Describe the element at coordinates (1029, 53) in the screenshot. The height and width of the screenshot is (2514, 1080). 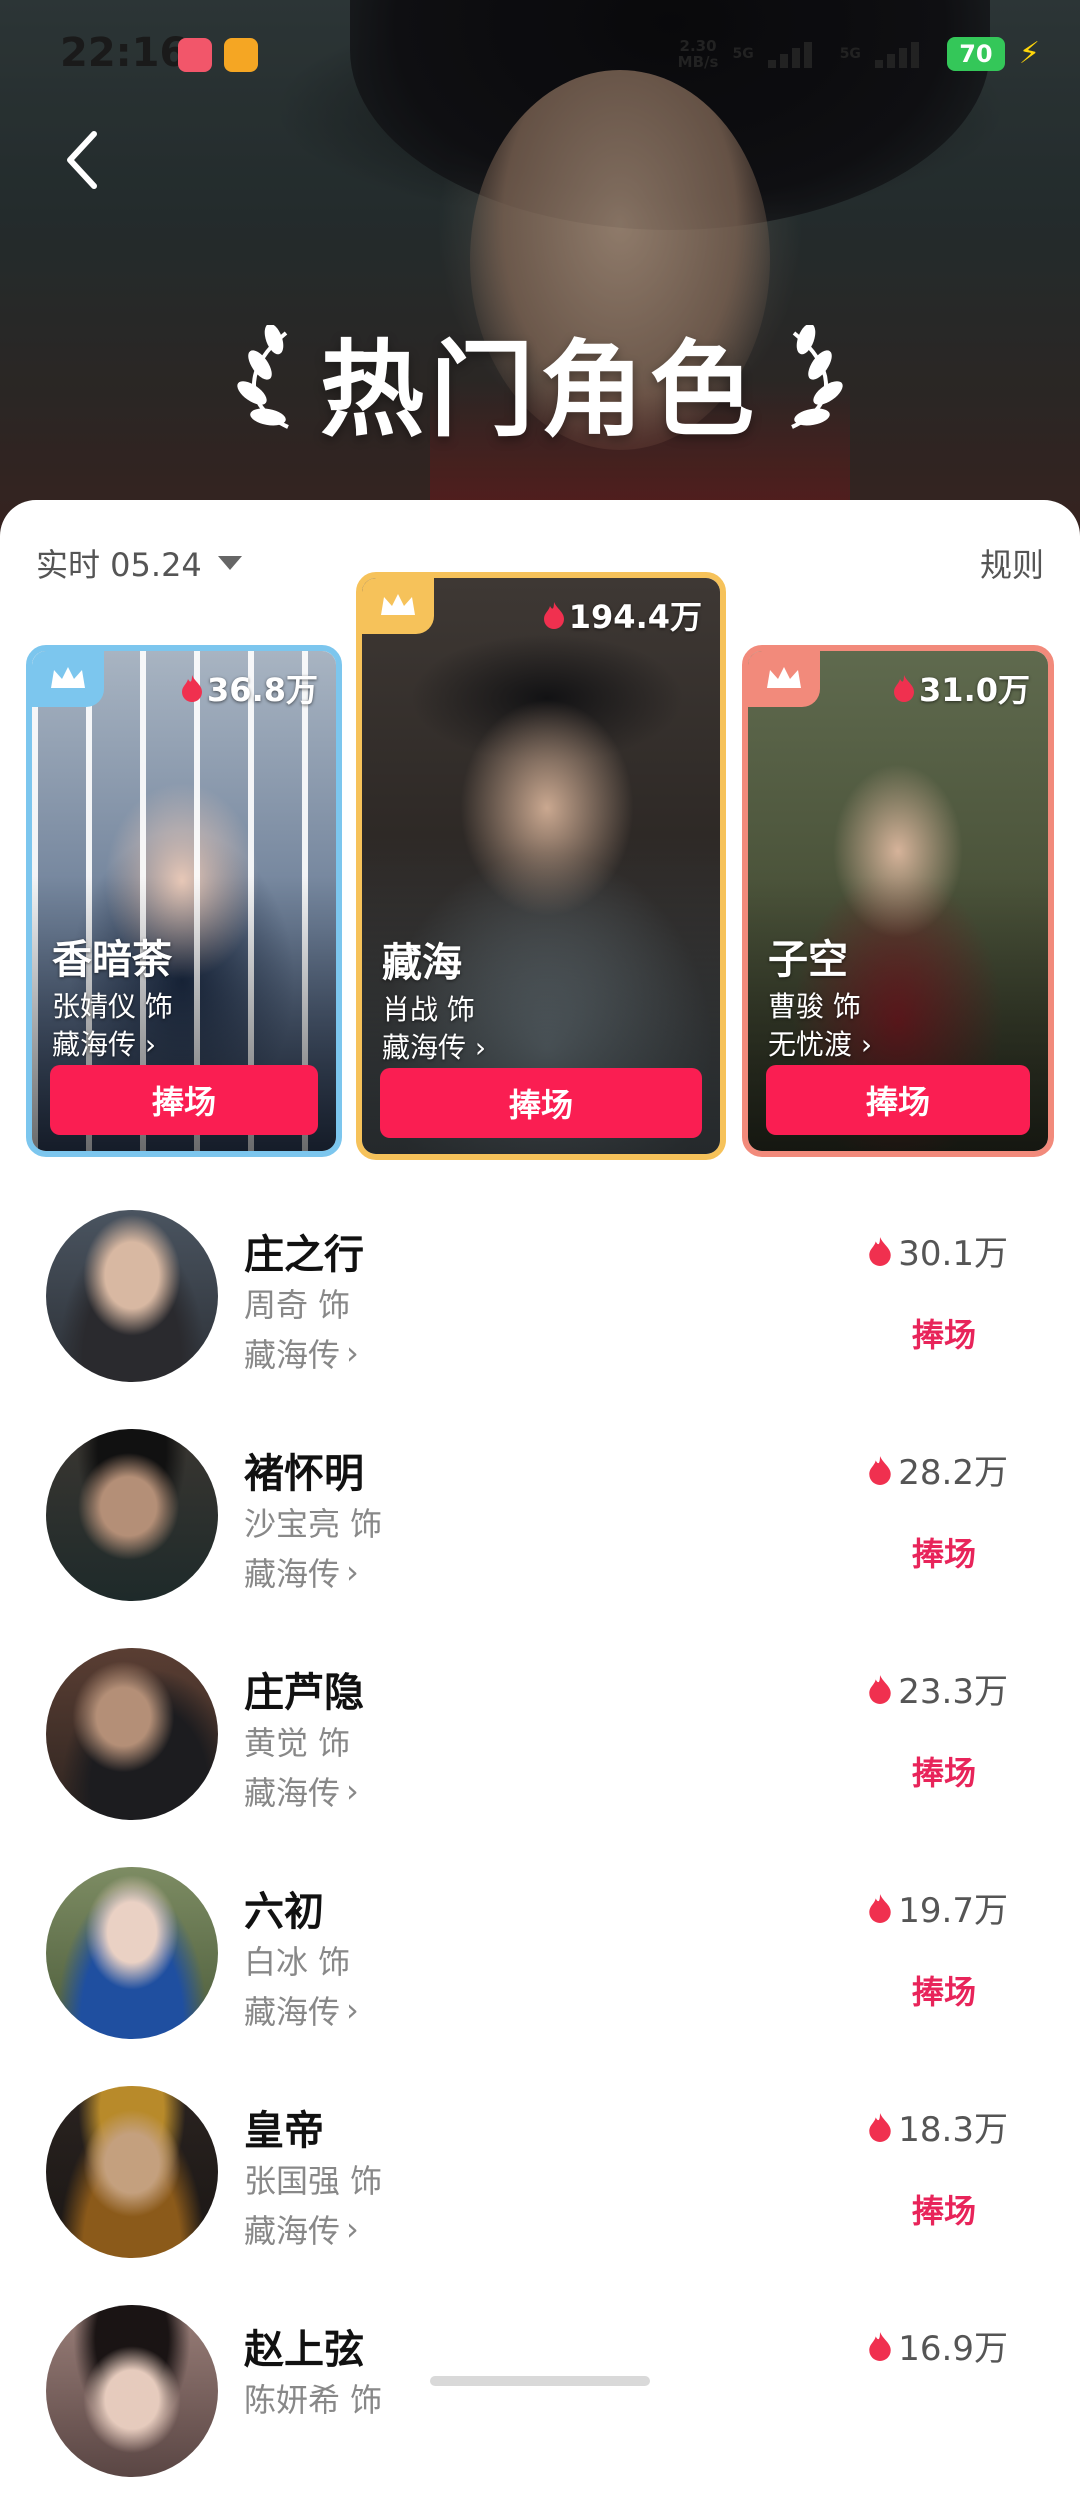
I see `charging-icon: ⚡` at that location.